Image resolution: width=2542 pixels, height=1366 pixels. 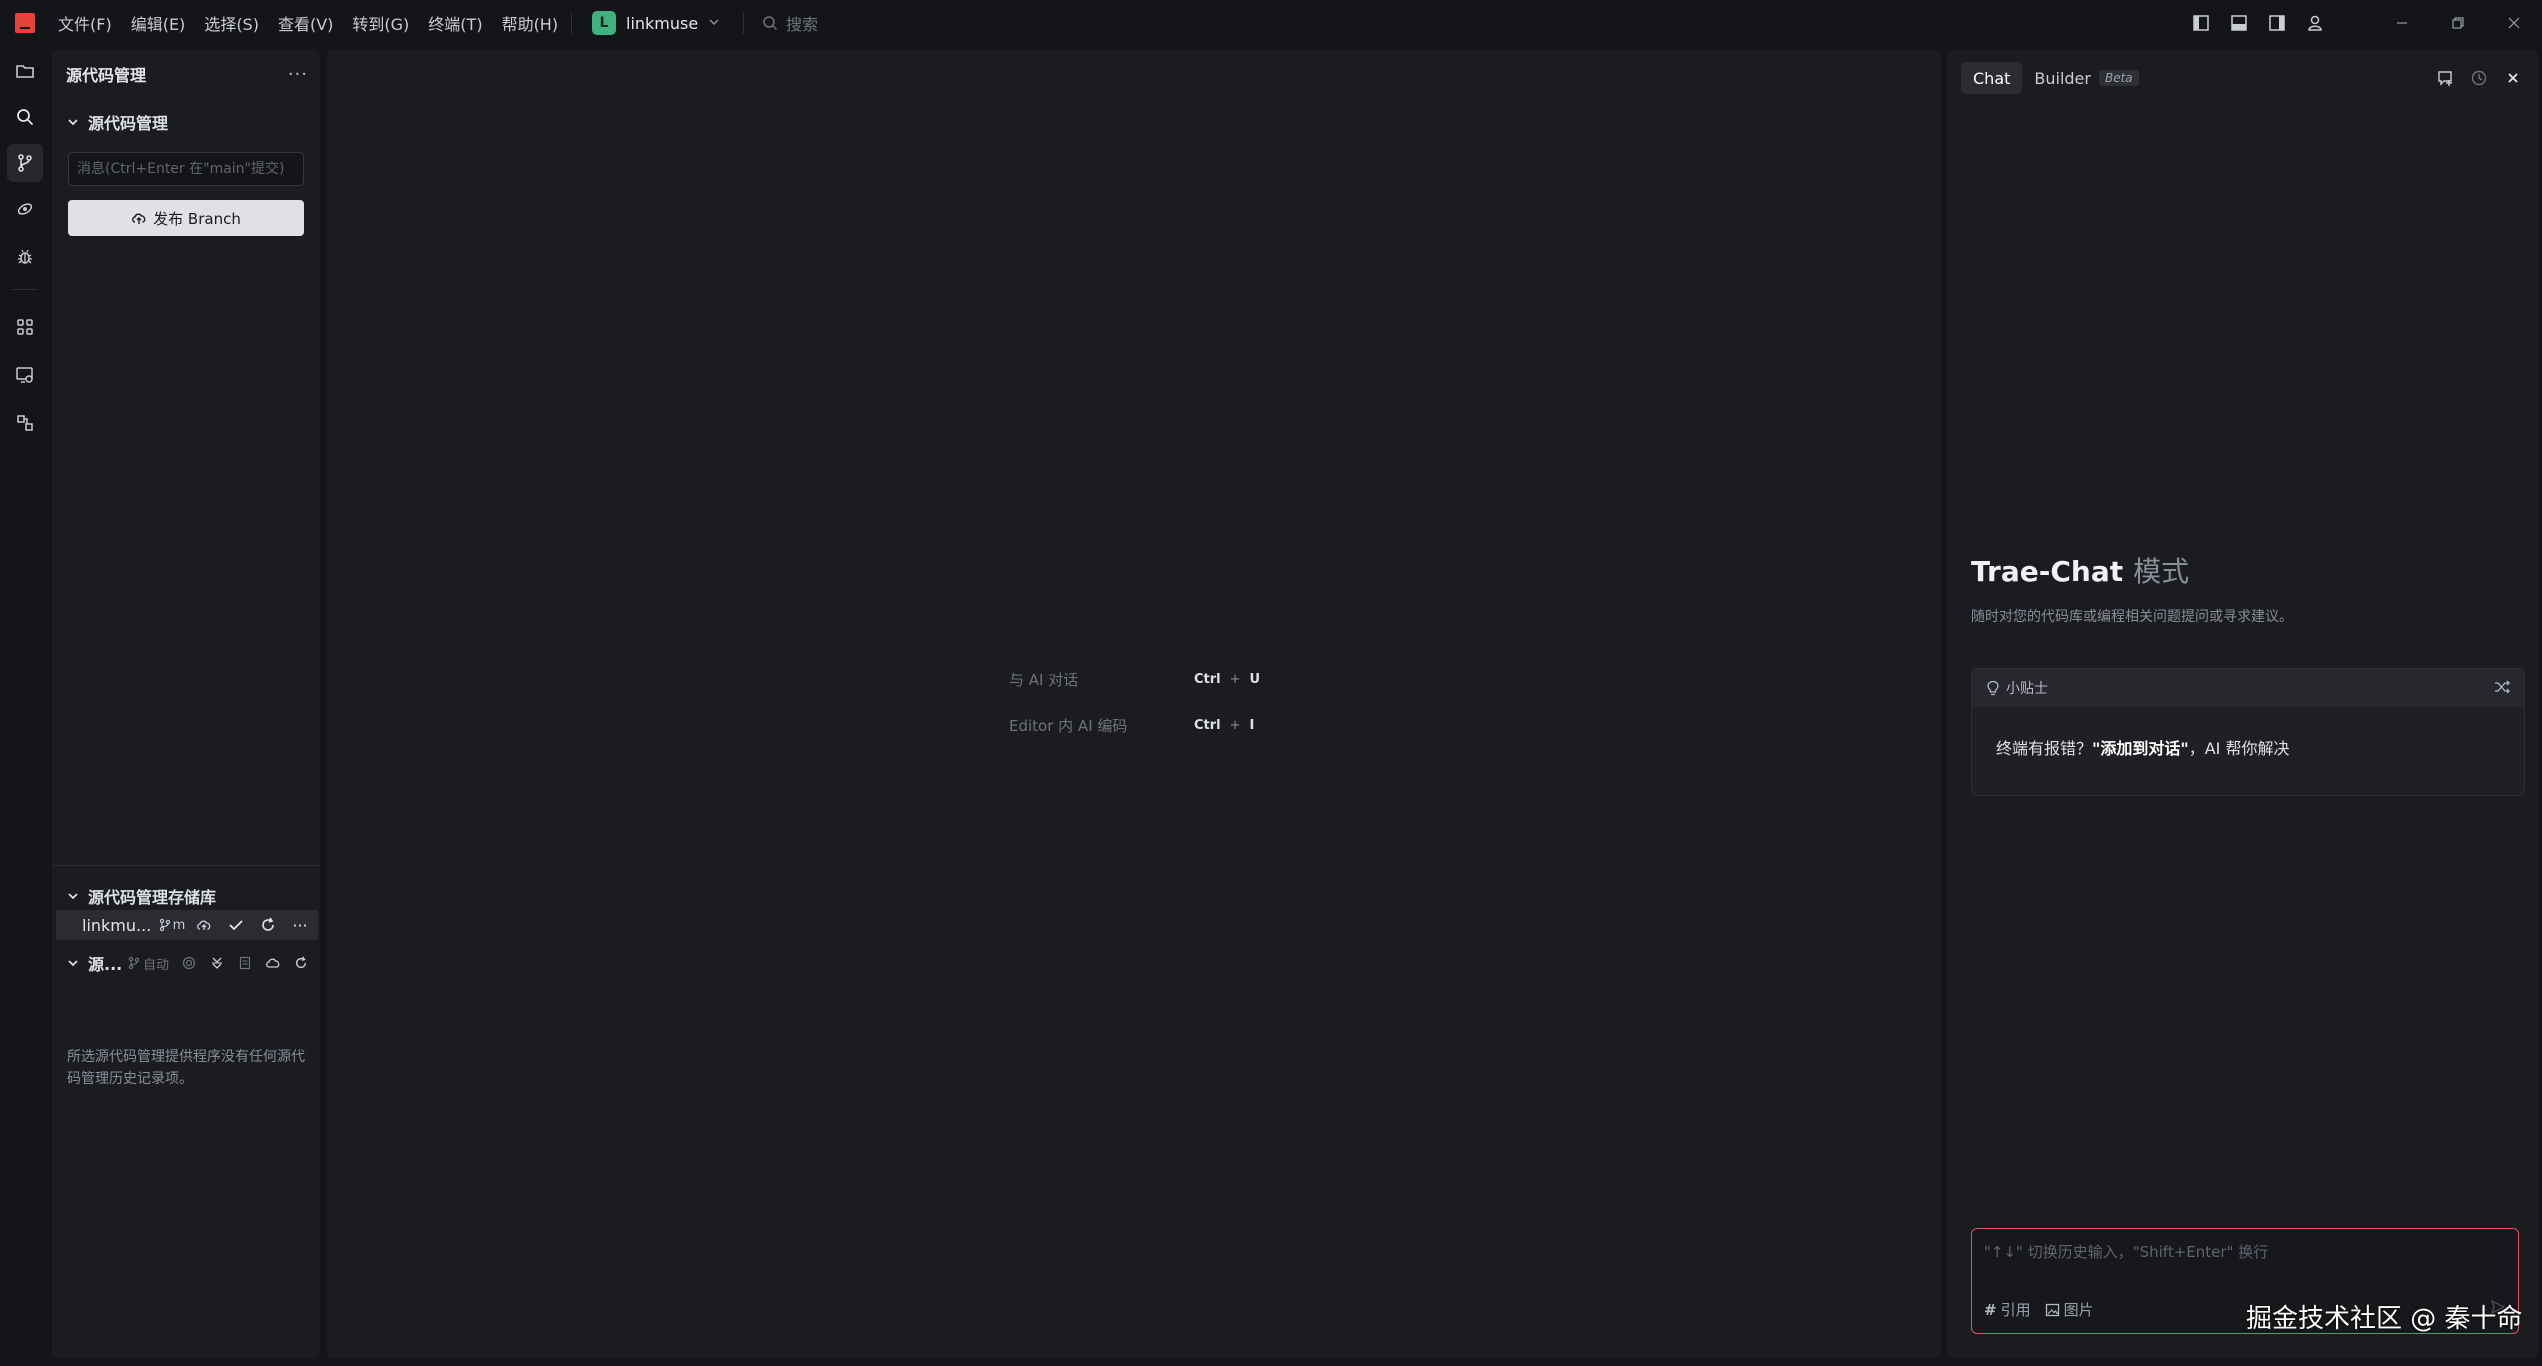 What do you see at coordinates (231, 23) in the screenshot?
I see `menu-selection: 选择(S)` at bounding box center [231, 23].